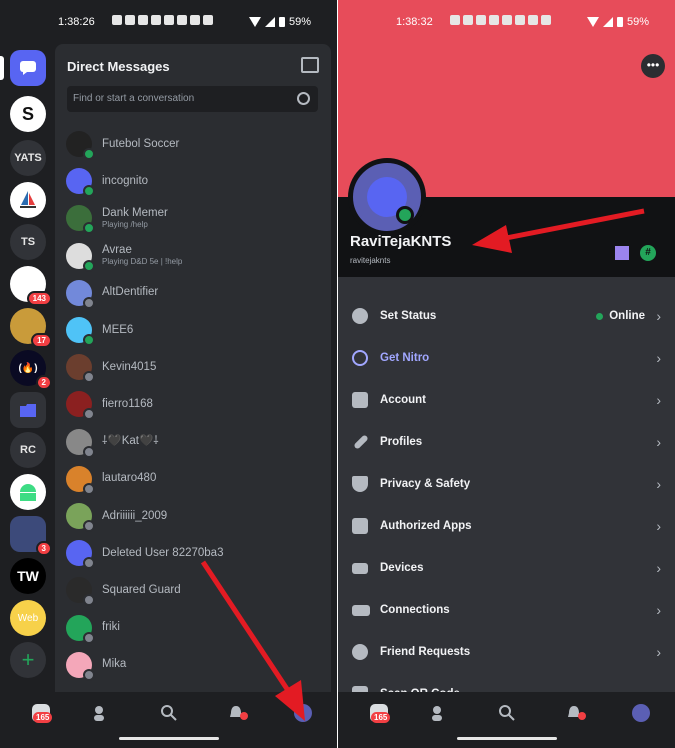  What do you see at coordinates (653, 66) in the screenshot?
I see `more-options-button: •••` at bounding box center [653, 66].